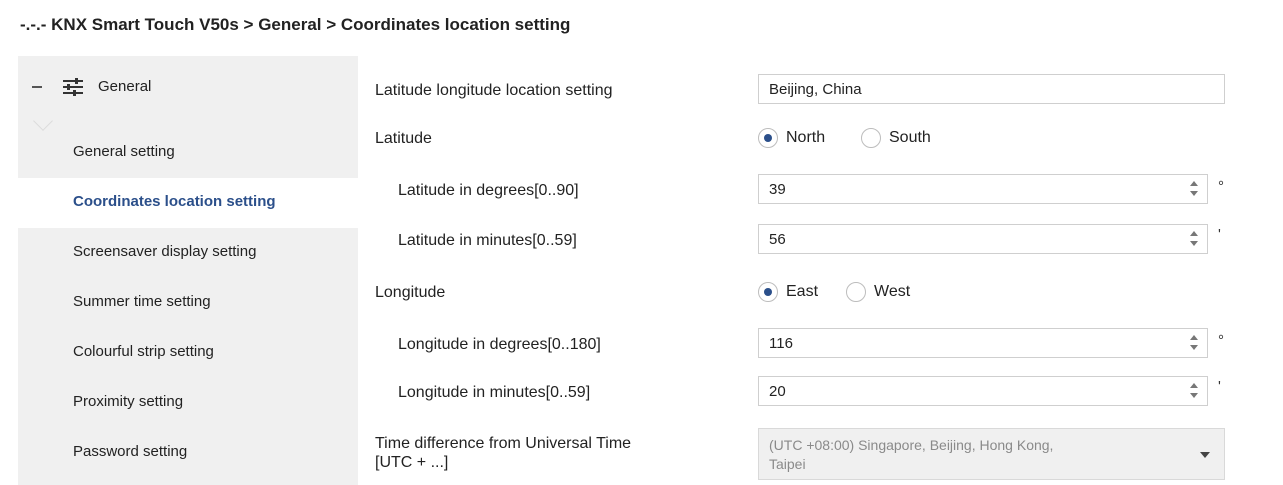  I want to click on location-label: Latitude longitude location setting, so click(494, 90).